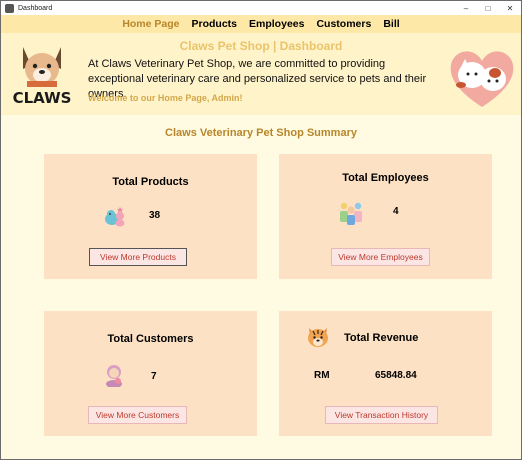  What do you see at coordinates (466, 8) in the screenshot?
I see `minimize-button: –` at bounding box center [466, 8].